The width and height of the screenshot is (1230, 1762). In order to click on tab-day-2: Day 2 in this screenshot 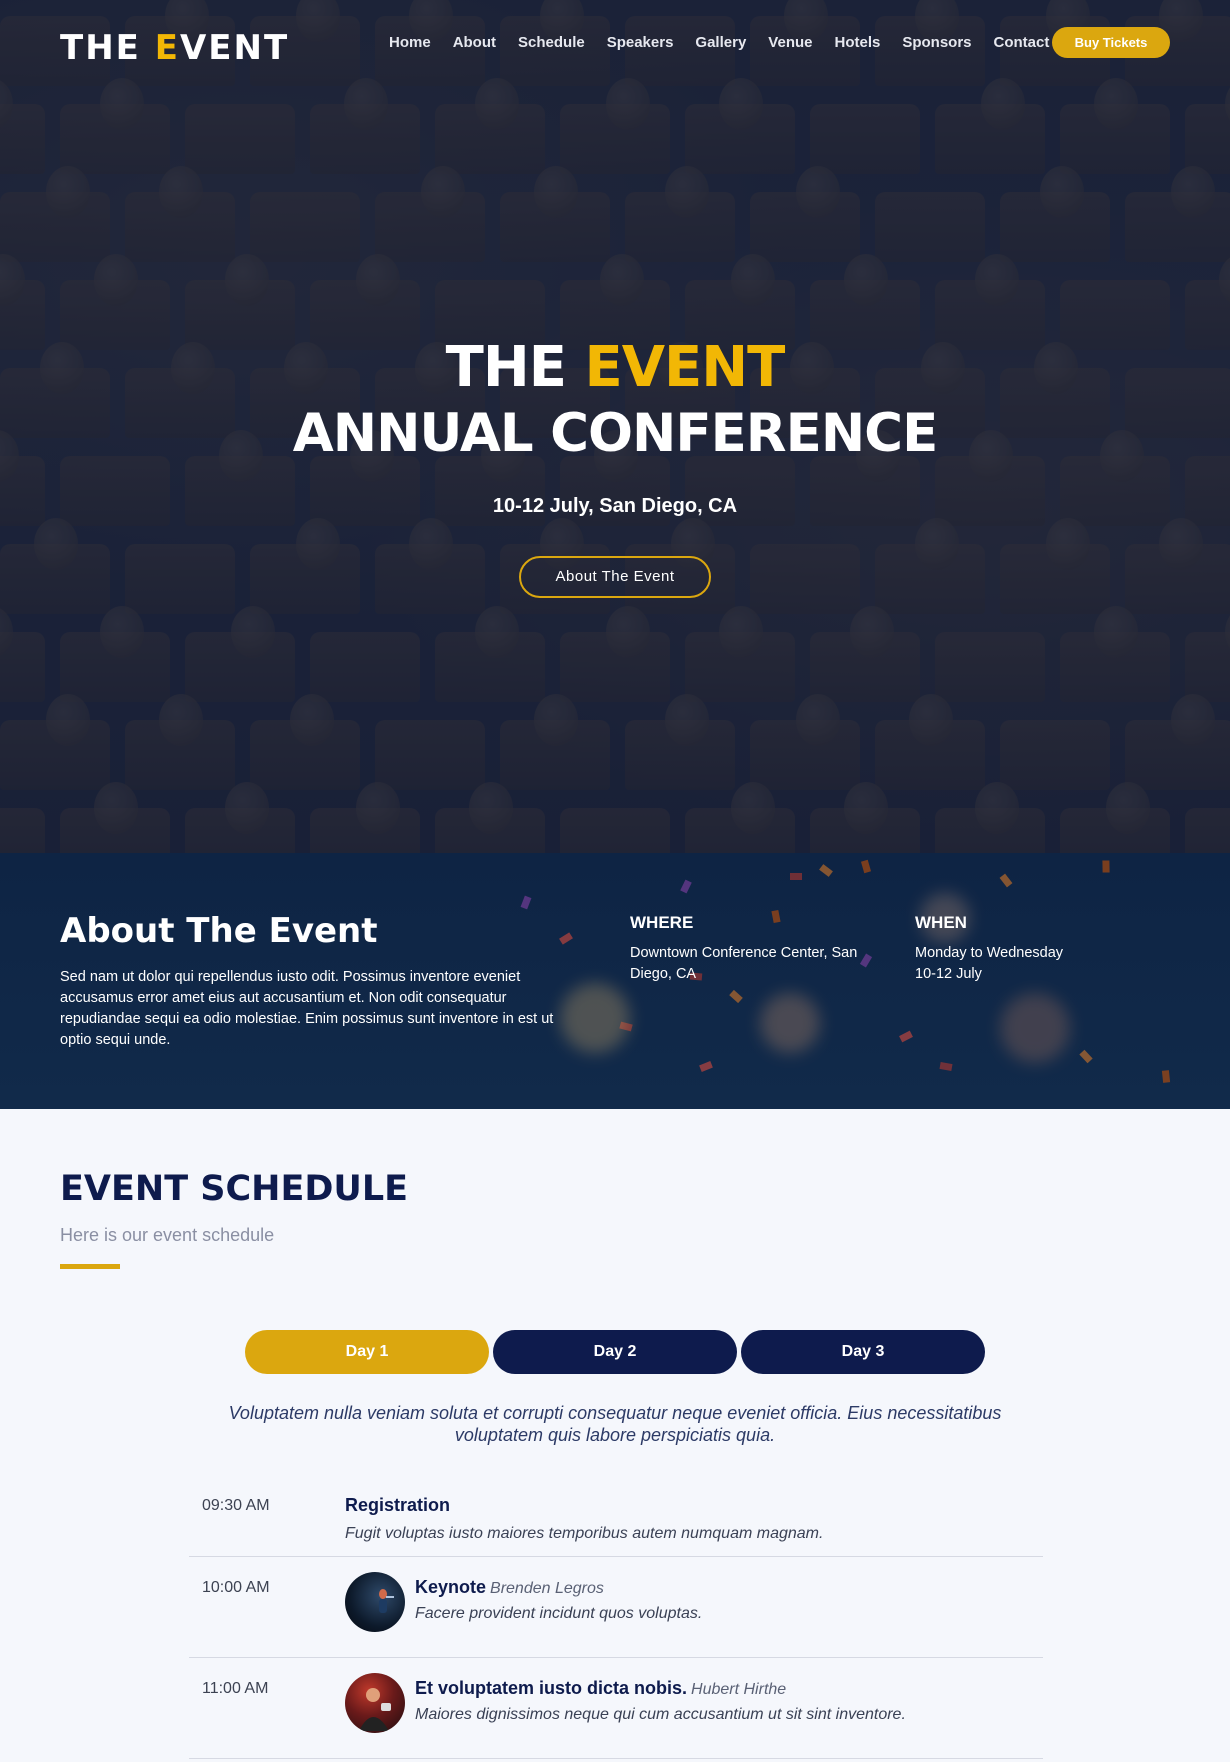, I will do `click(615, 1352)`.